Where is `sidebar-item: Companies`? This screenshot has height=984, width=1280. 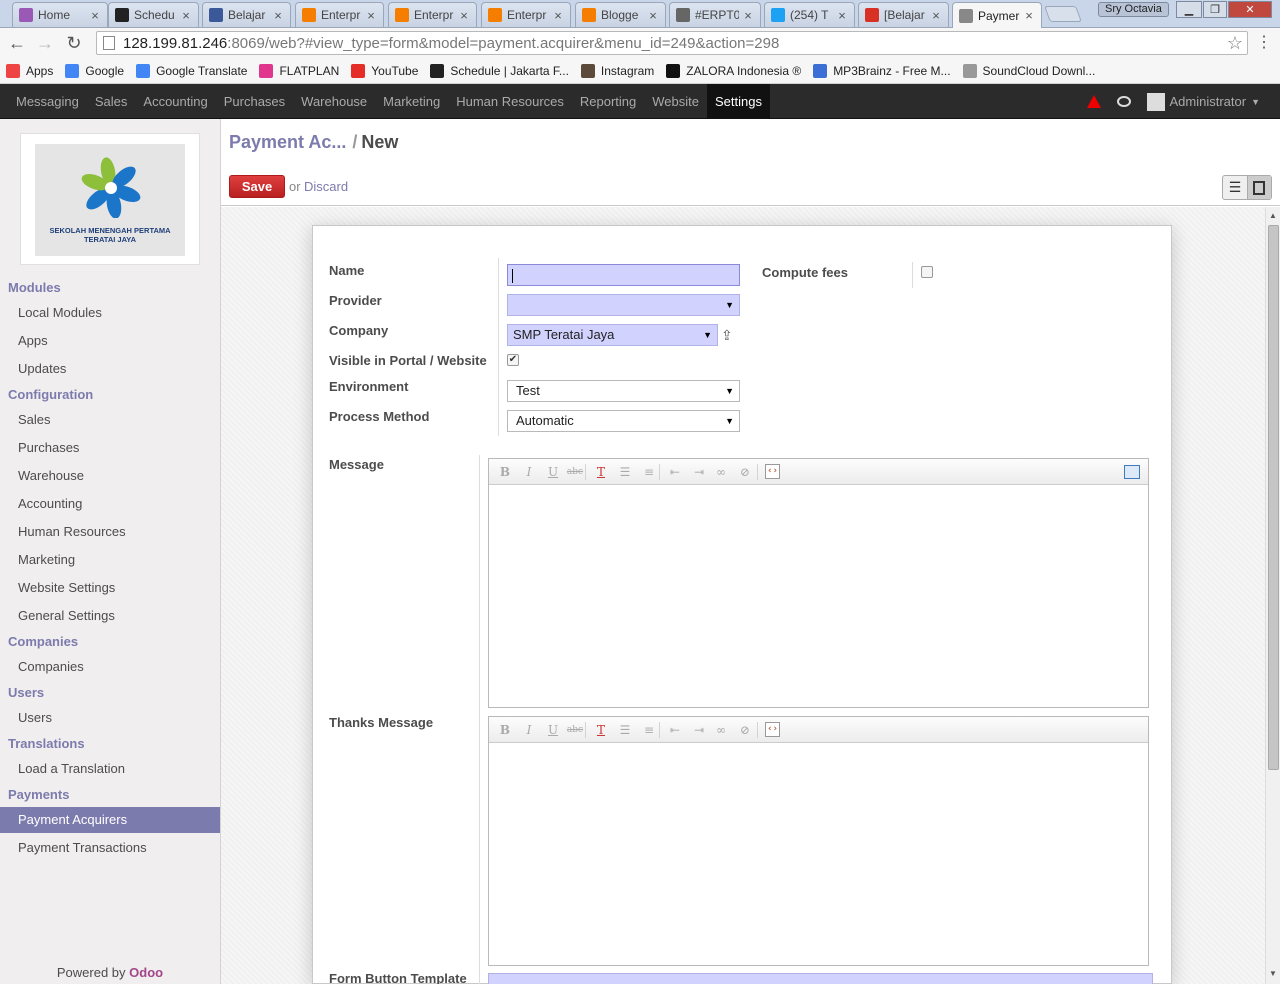
sidebar-item: Companies is located at coordinates (110, 667).